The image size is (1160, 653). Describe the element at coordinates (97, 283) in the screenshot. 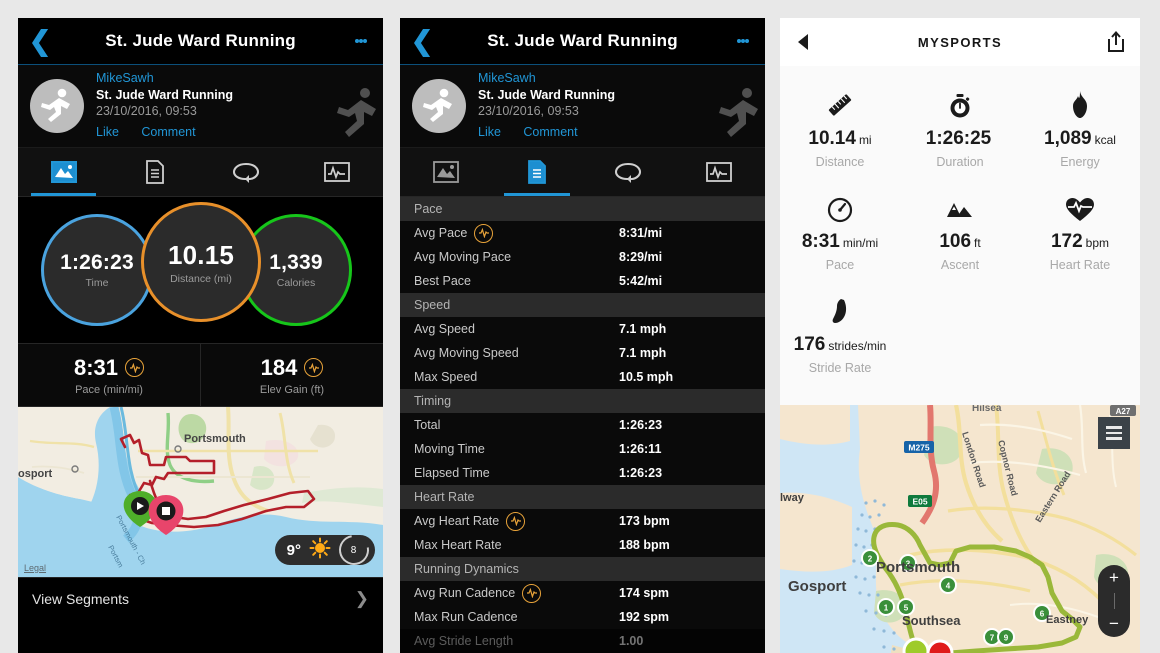

I see `ring-time-label: Time` at that location.